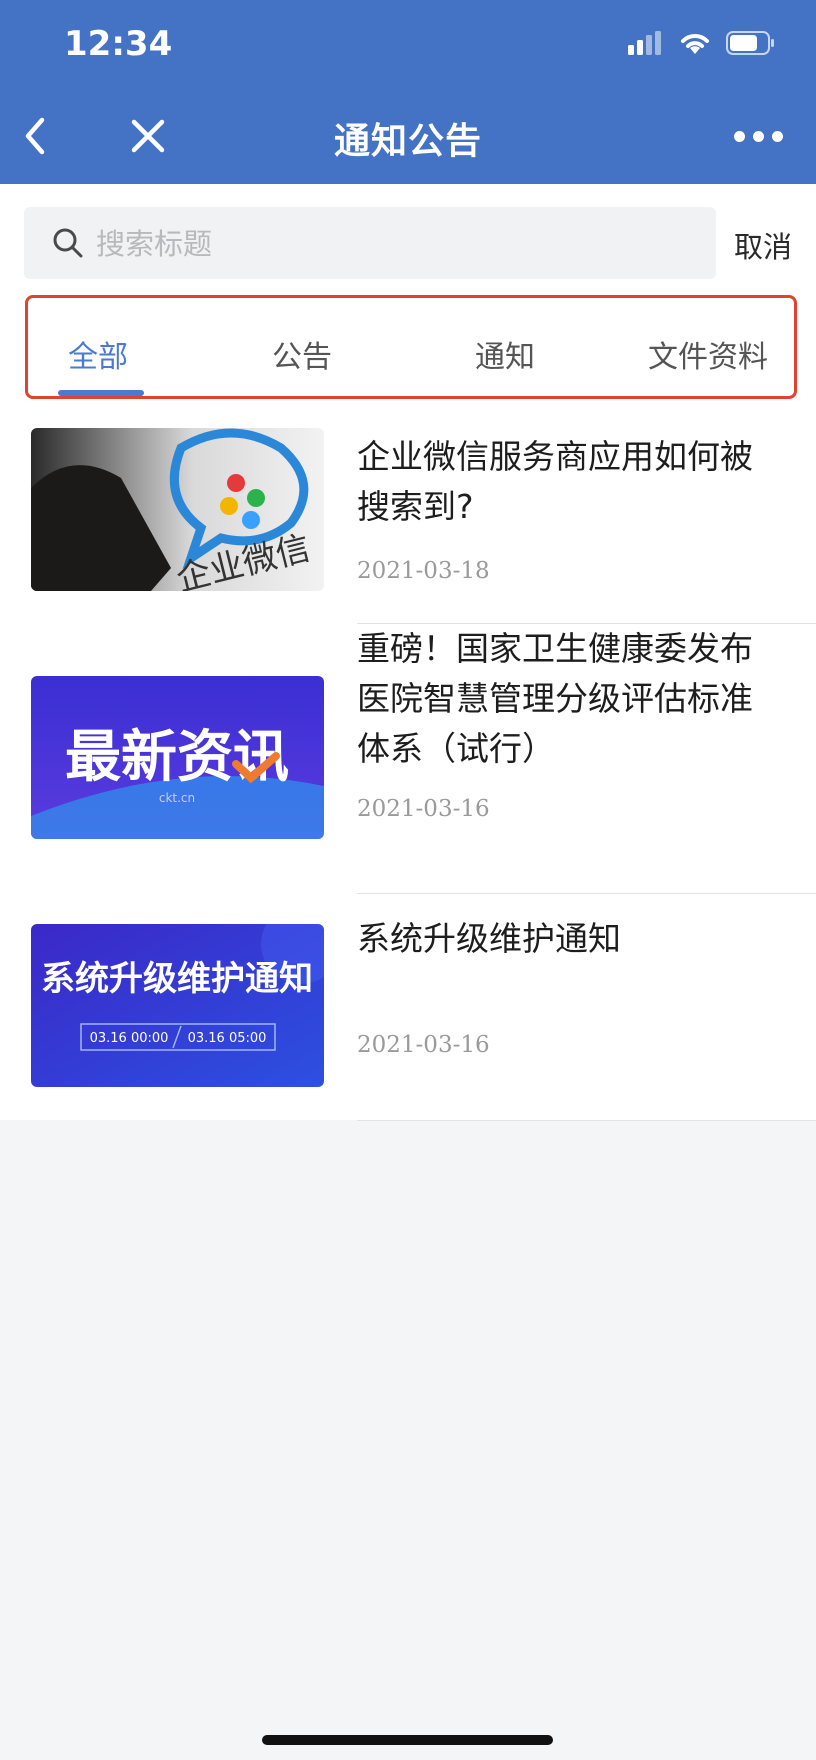 The image size is (816, 1760). What do you see at coordinates (407, 141) in the screenshot?
I see `page-title: 通知公告` at bounding box center [407, 141].